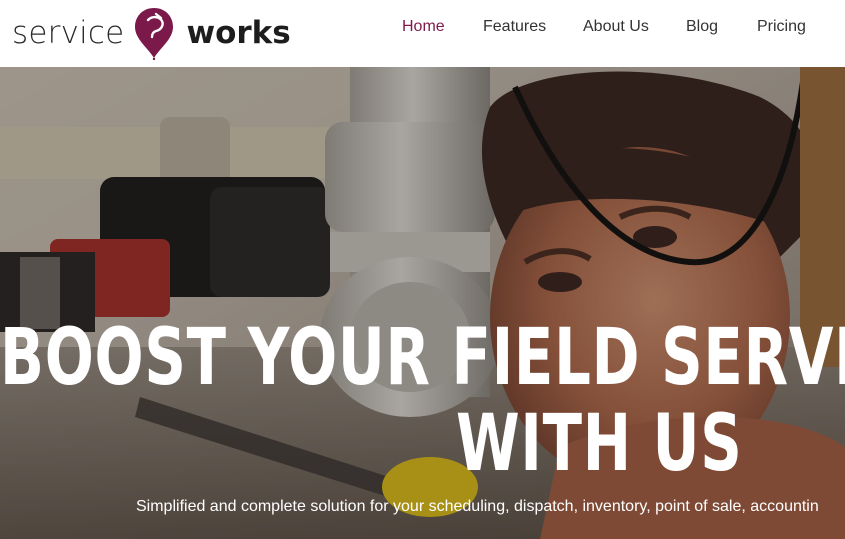 Image resolution: width=845 pixels, height=539 pixels. Describe the element at coordinates (616, 27) in the screenshot. I see `nav-item-about-us: About Us` at that location.